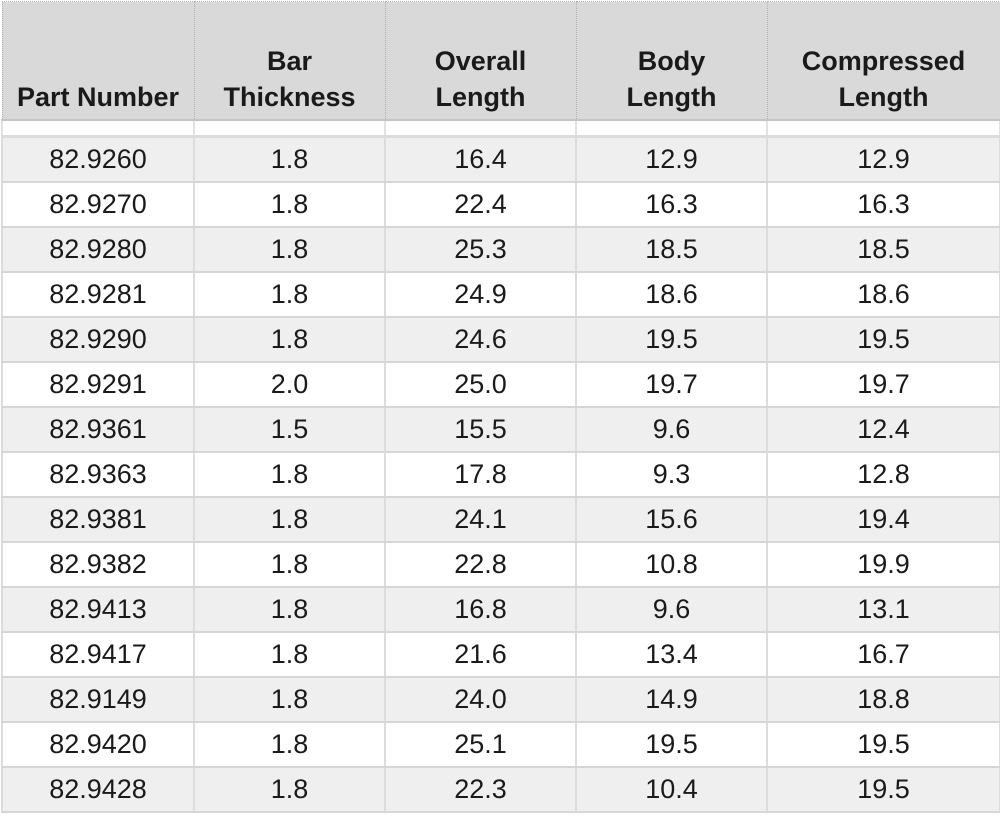 The width and height of the screenshot is (1000, 818). I want to click on cell-body-length: 19.7, so click(671, 385).